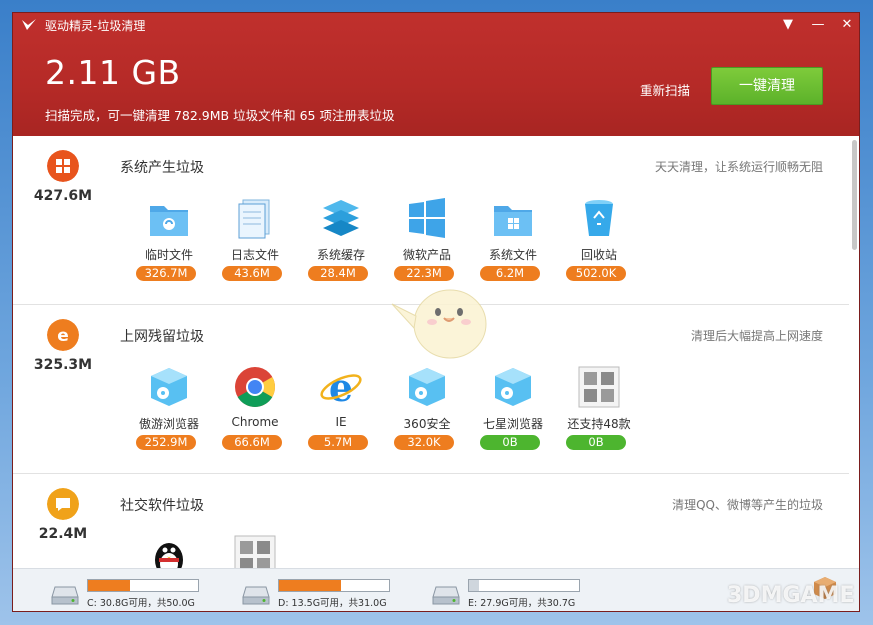 This screenshot has height=625, width=873. I want to click on chrome-icon, so click(255, 387).